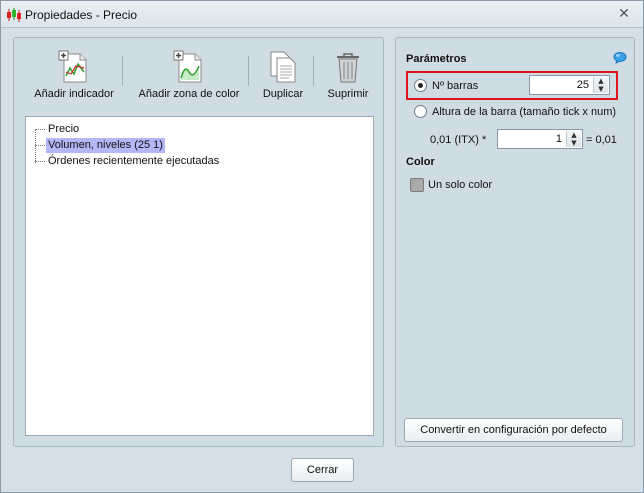 The image size is (644, 493). I want to click on bars-stepper-arrows: ▲ ▼, so click(600, 85).